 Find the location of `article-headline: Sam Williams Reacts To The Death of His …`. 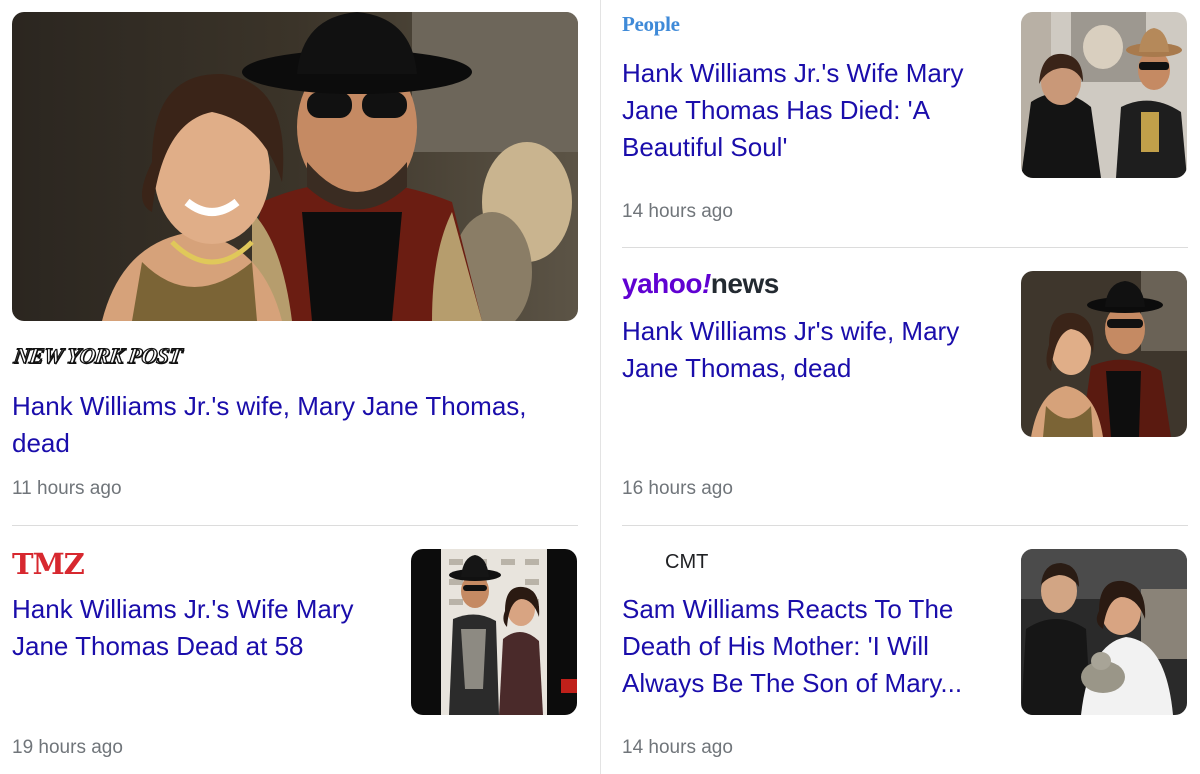

article-headline: Sam Williams Reacts To The Death of His … is located at coordinates (814, 646).